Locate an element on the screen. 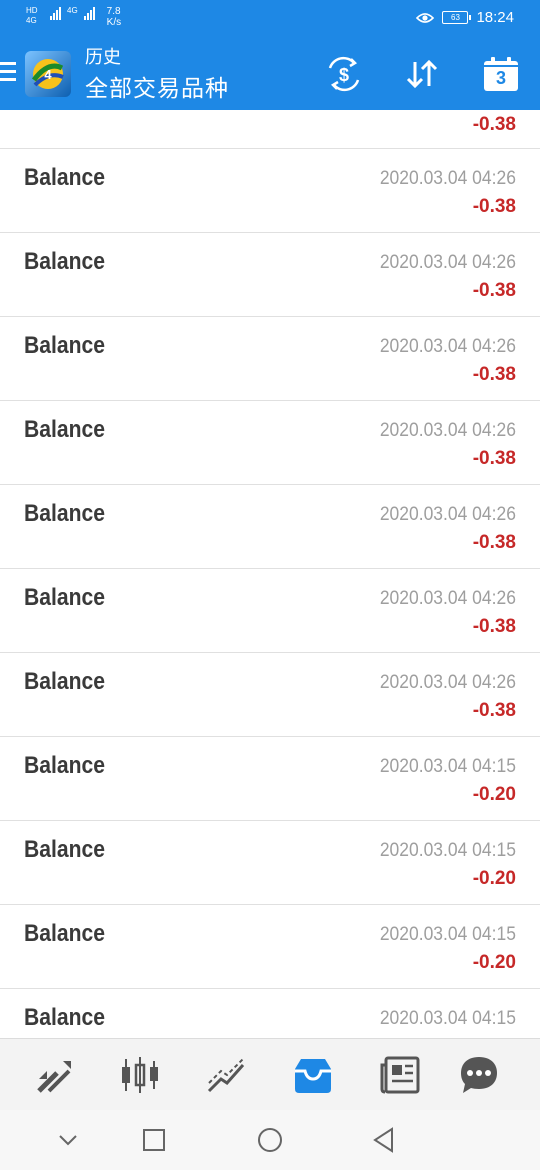  currency-exchange-icon: $ is located at coordinates (344, 74).